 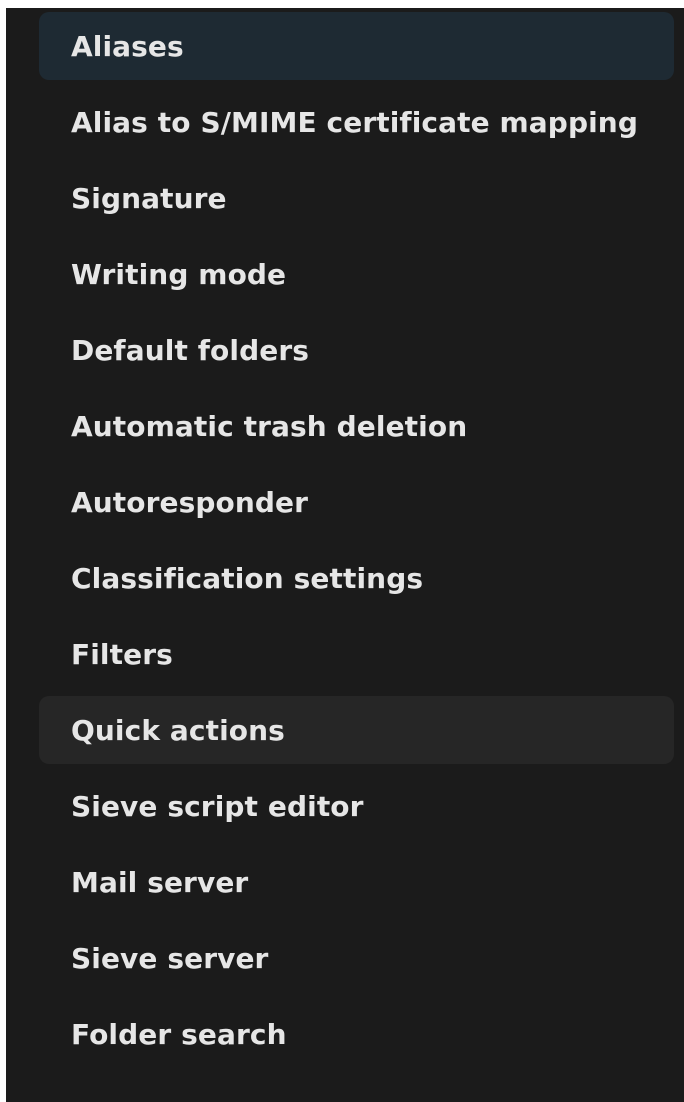 I want to click on menu-item-aliases: Aliases, so click(x=356, y=46).